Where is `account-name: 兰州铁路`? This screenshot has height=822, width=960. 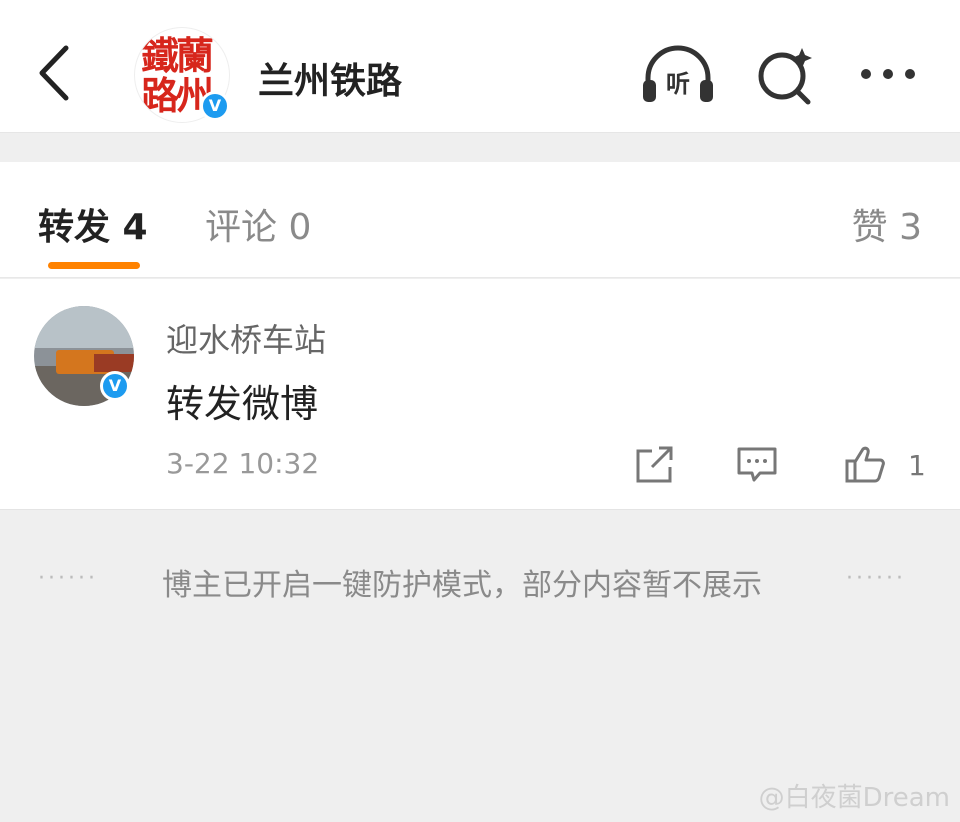
account-name: 兰州铁路 is located at coordinates (330, 78).